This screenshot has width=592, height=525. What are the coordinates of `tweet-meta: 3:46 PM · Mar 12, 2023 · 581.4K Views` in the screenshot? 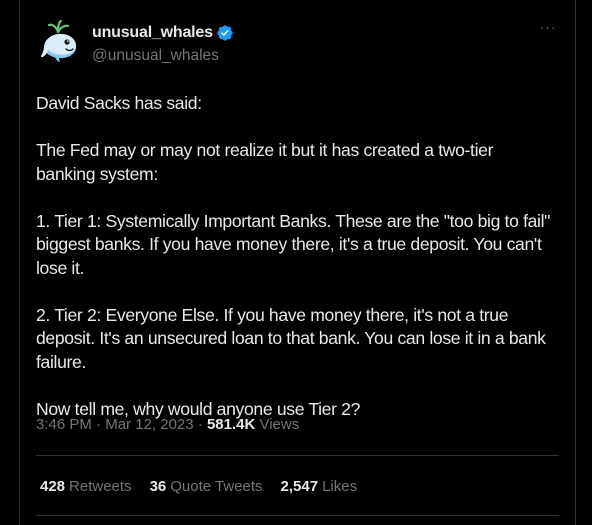 It's located at (167, 424).